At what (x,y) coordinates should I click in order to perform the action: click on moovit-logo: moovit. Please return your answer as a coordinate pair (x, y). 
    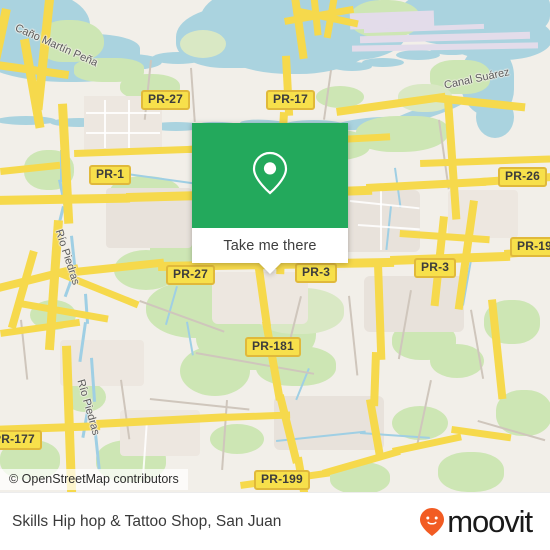
    Looking at the image, I should click on (476, 521).